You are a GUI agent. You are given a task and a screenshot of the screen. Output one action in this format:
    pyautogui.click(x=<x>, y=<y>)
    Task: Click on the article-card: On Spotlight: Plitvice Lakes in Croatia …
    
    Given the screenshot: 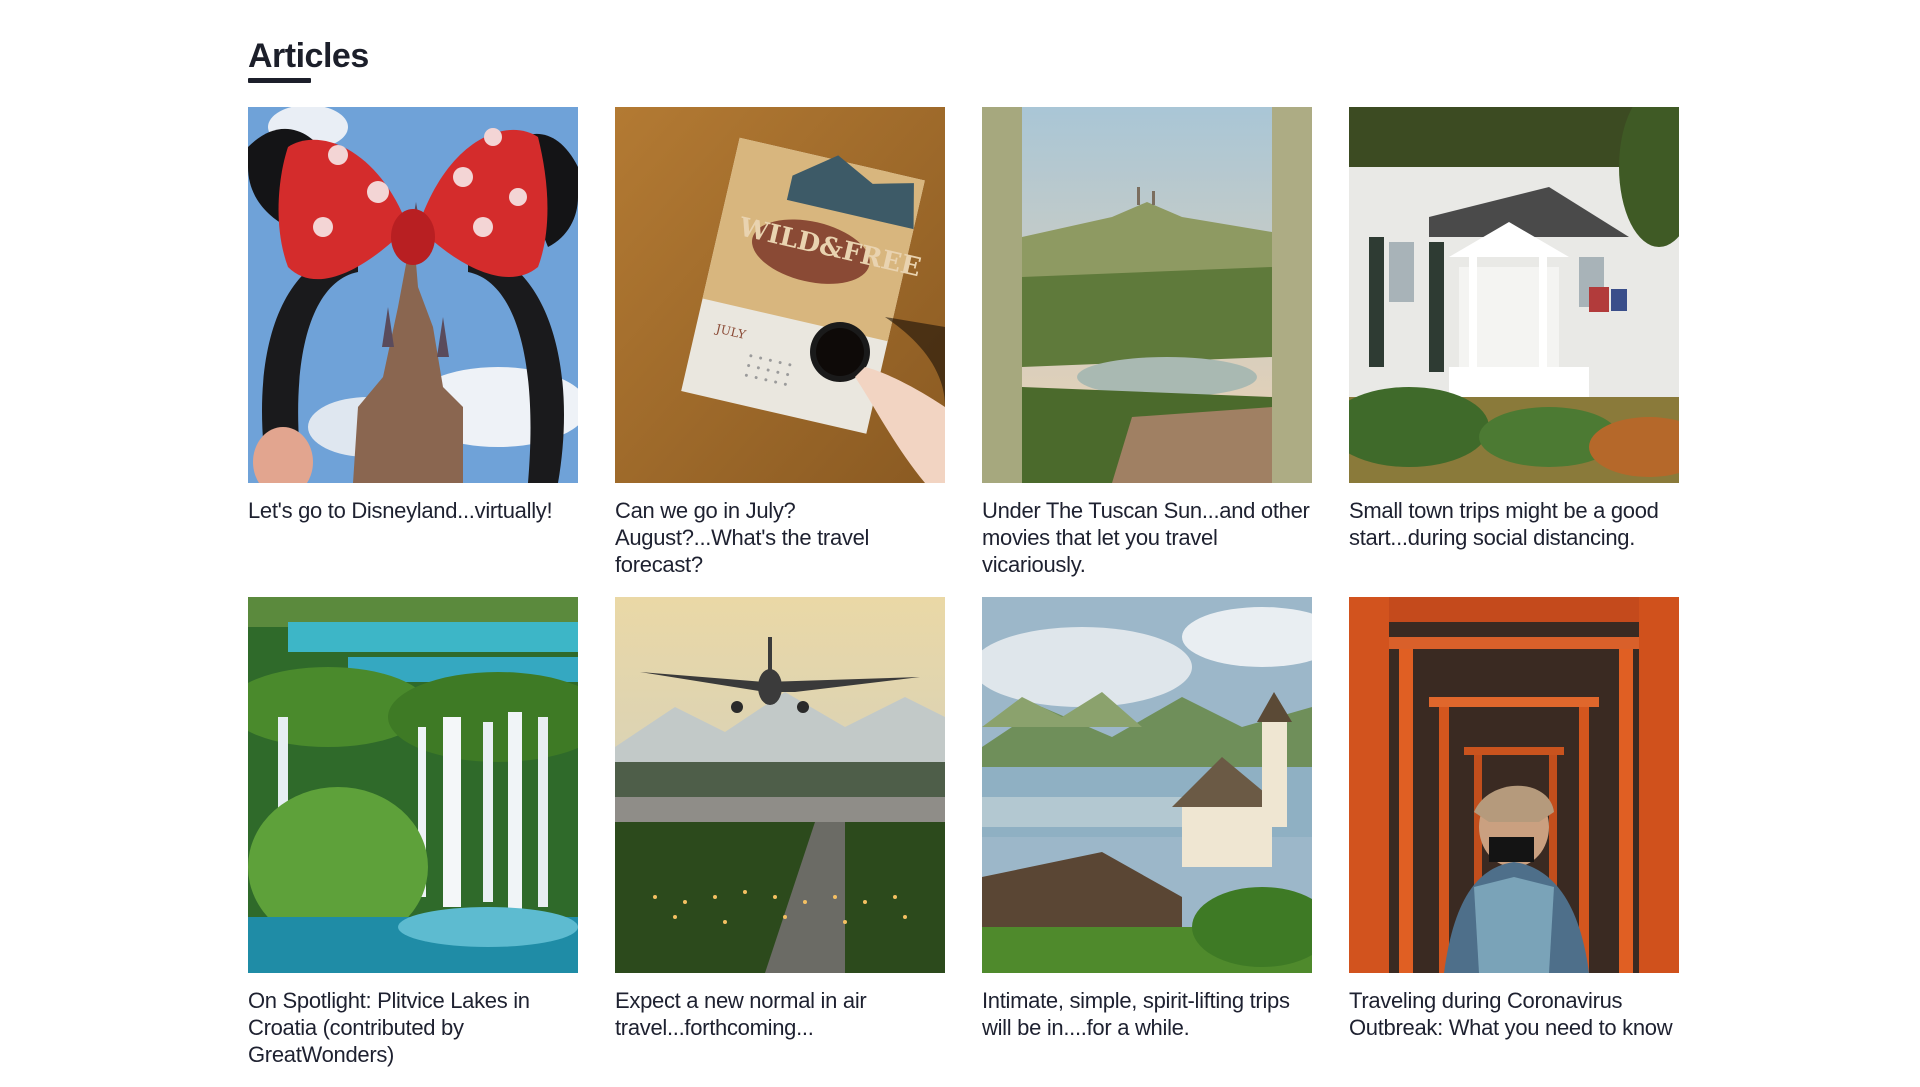 What is the action you would take?
    pyautogui.click(x=413, y=842)
    